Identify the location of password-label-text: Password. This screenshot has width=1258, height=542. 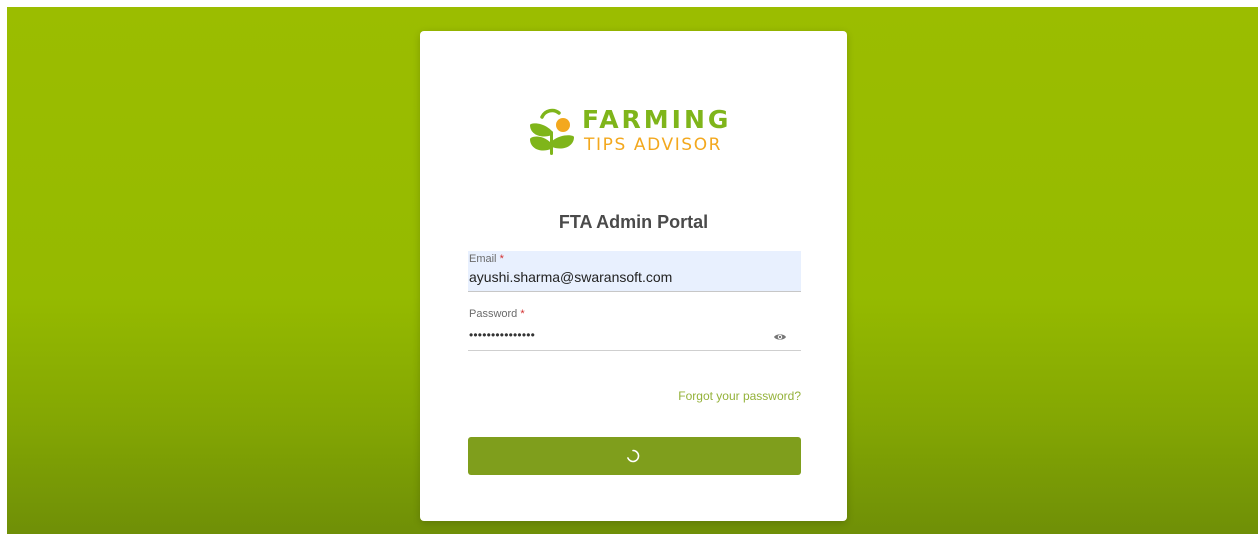
(493, 314).